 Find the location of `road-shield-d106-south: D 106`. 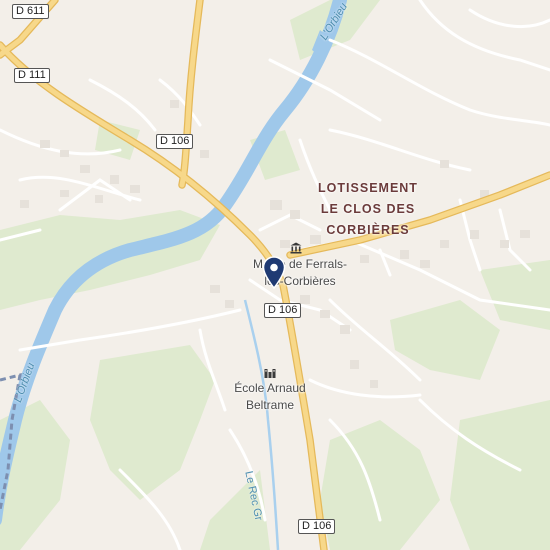

road-shield-d106-south: D 106 is located at coordinates (317, 526).